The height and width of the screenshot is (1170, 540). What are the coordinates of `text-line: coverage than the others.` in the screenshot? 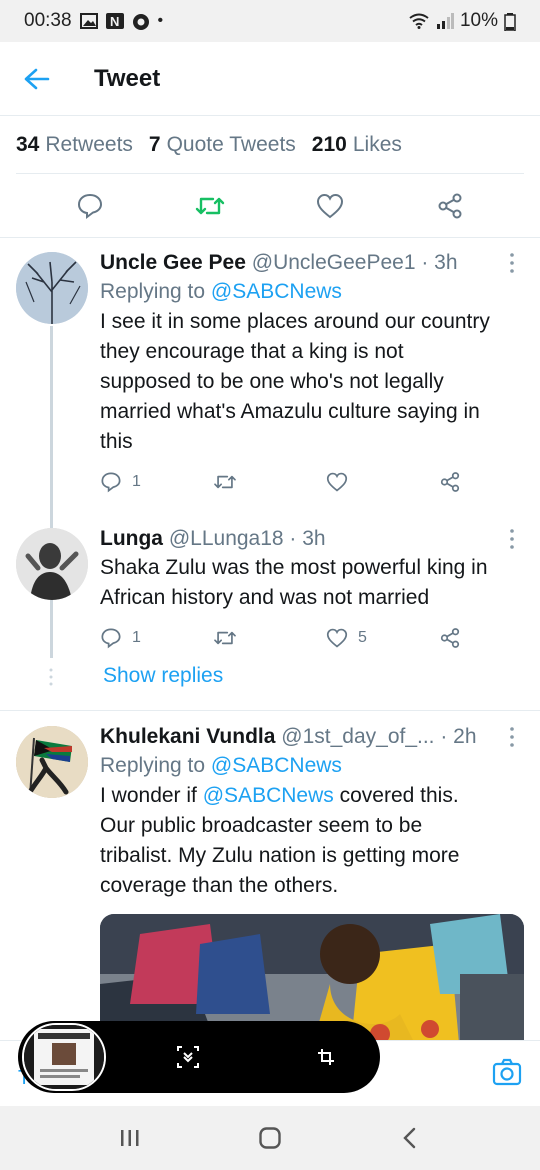 It's located at (219, 885).